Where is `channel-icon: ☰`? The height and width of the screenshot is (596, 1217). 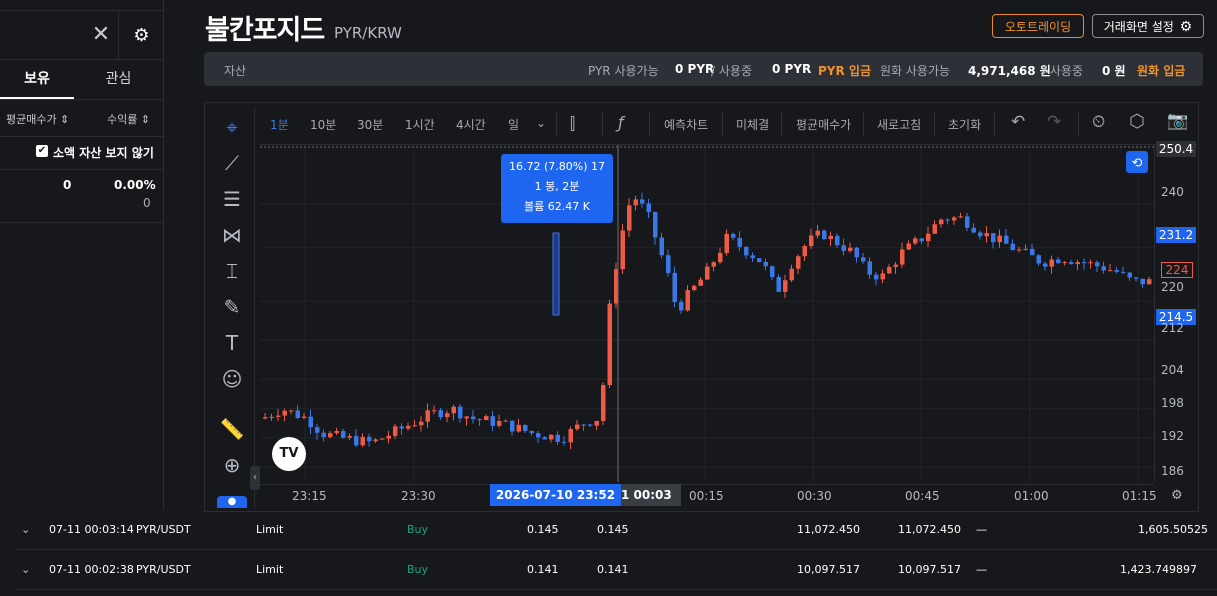 channel-icon: ☰ is located at coordinates (232, 199).